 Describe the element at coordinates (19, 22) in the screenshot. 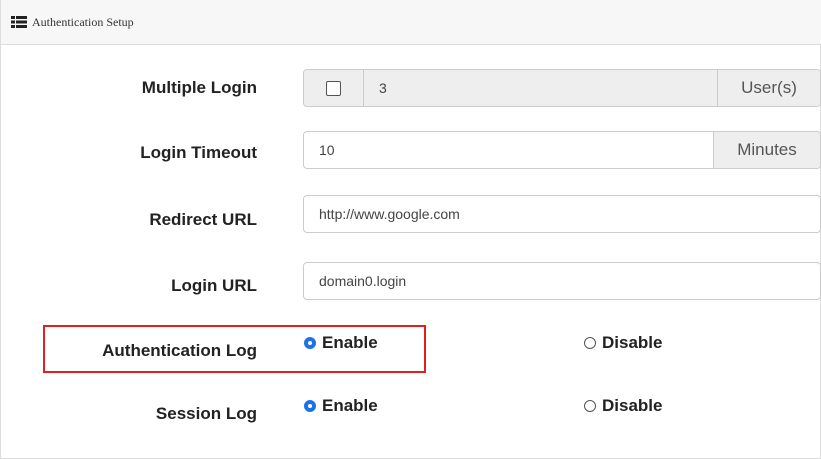

I see `list-icon` at that location.